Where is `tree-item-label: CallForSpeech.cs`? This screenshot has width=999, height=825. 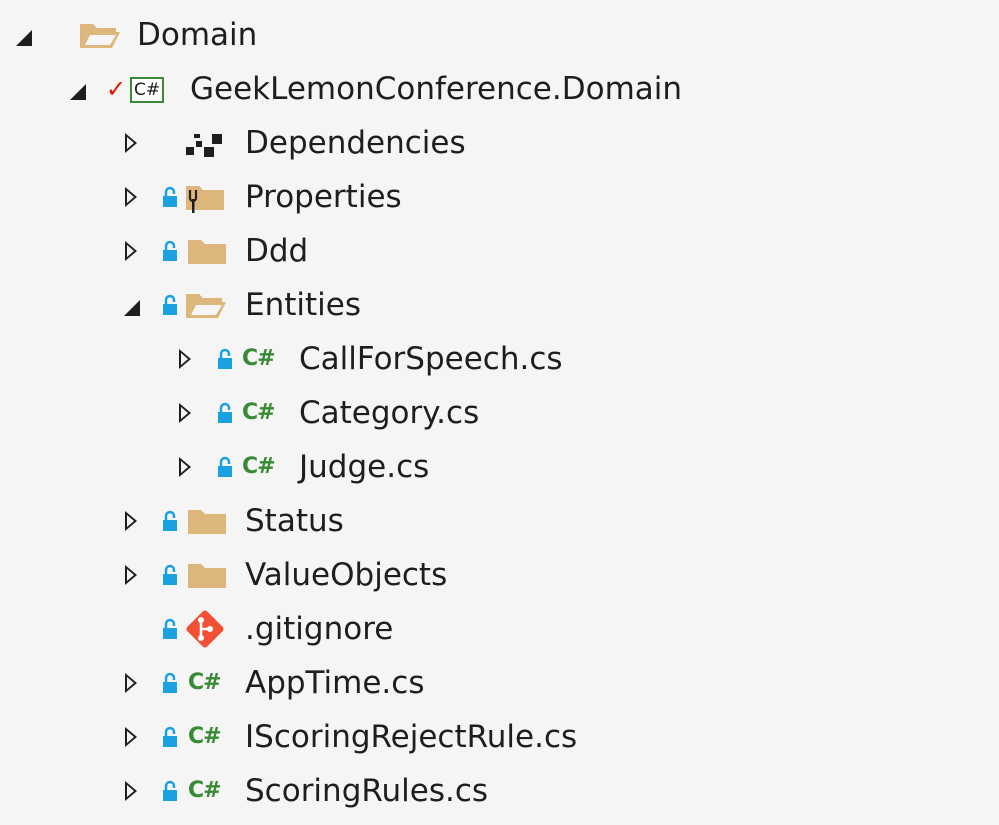 tree-item-label: CallForSpeech.cs is located at coordinates (431, 359).